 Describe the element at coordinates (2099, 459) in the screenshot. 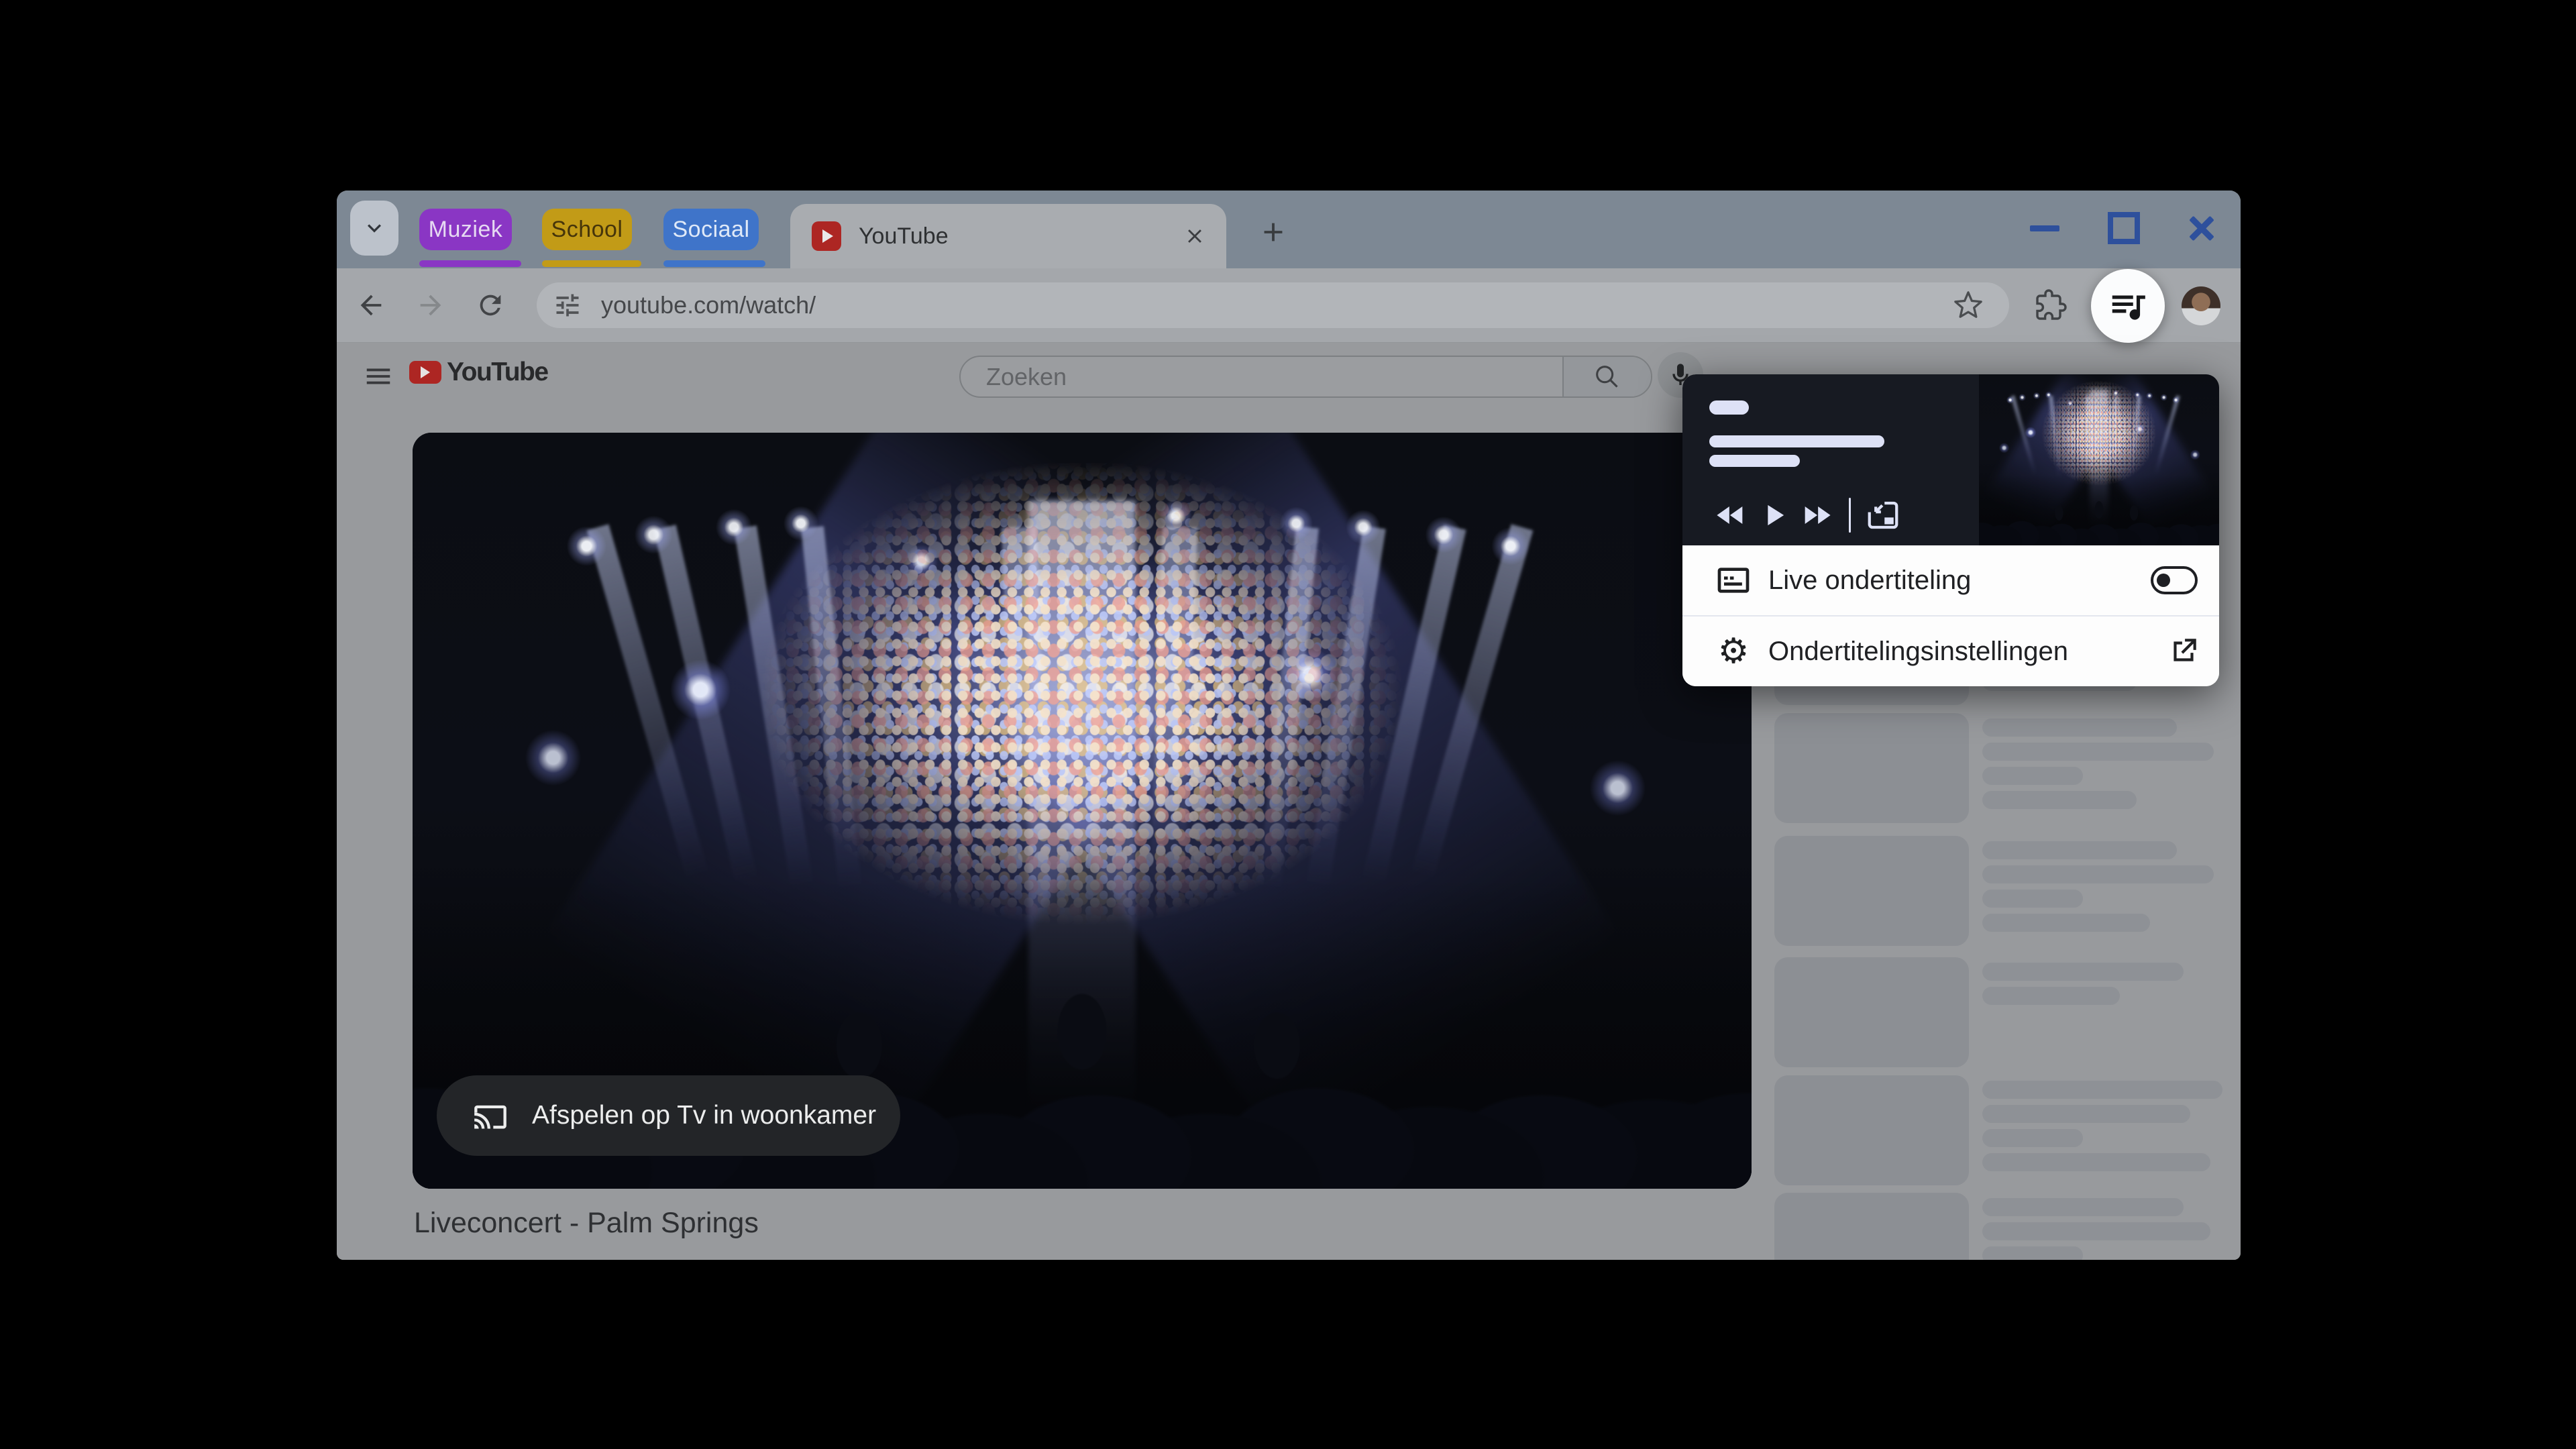

I see `media-thumbnail` at that location.